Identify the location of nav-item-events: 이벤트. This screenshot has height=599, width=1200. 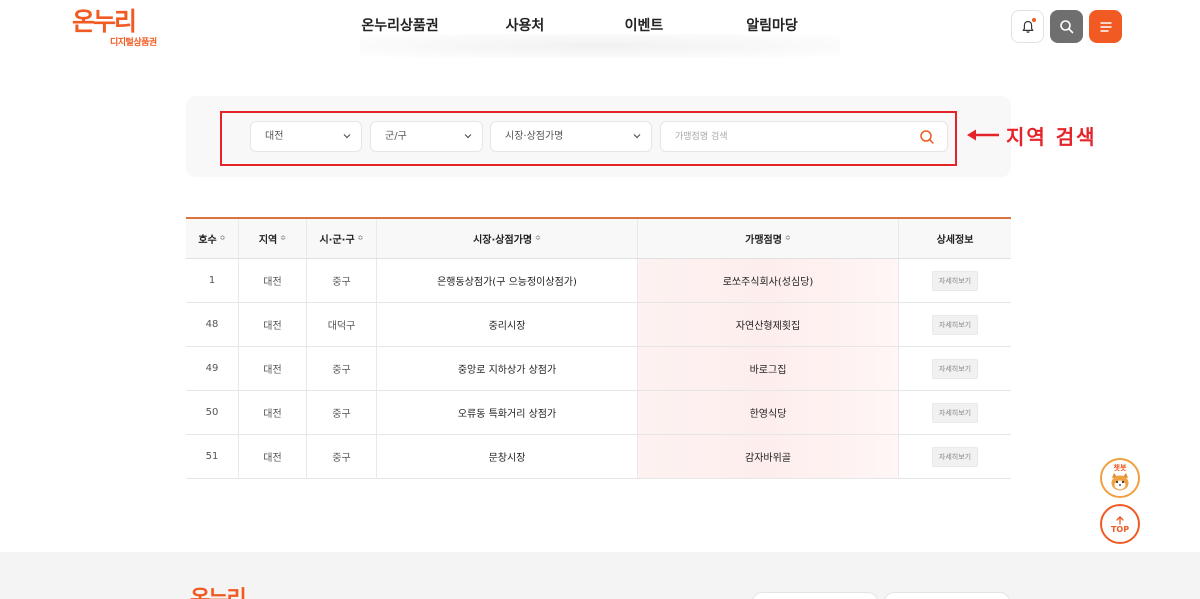
(644, 26).